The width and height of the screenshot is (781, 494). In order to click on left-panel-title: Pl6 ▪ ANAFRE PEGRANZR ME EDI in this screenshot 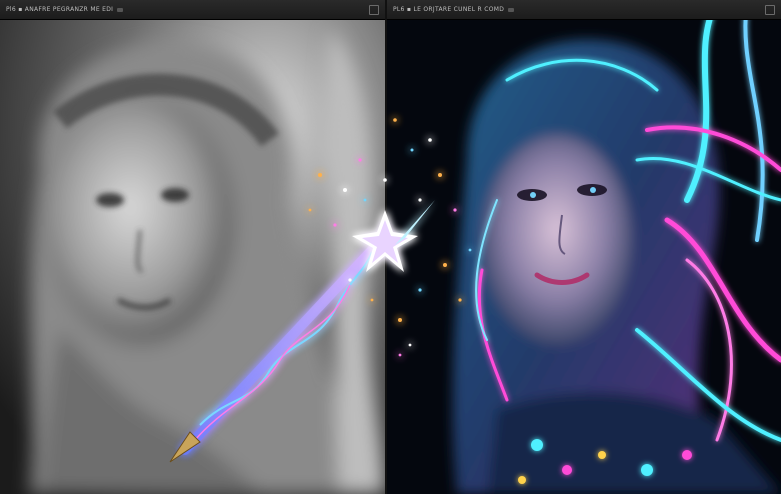, I will do `click(60, 9)`.